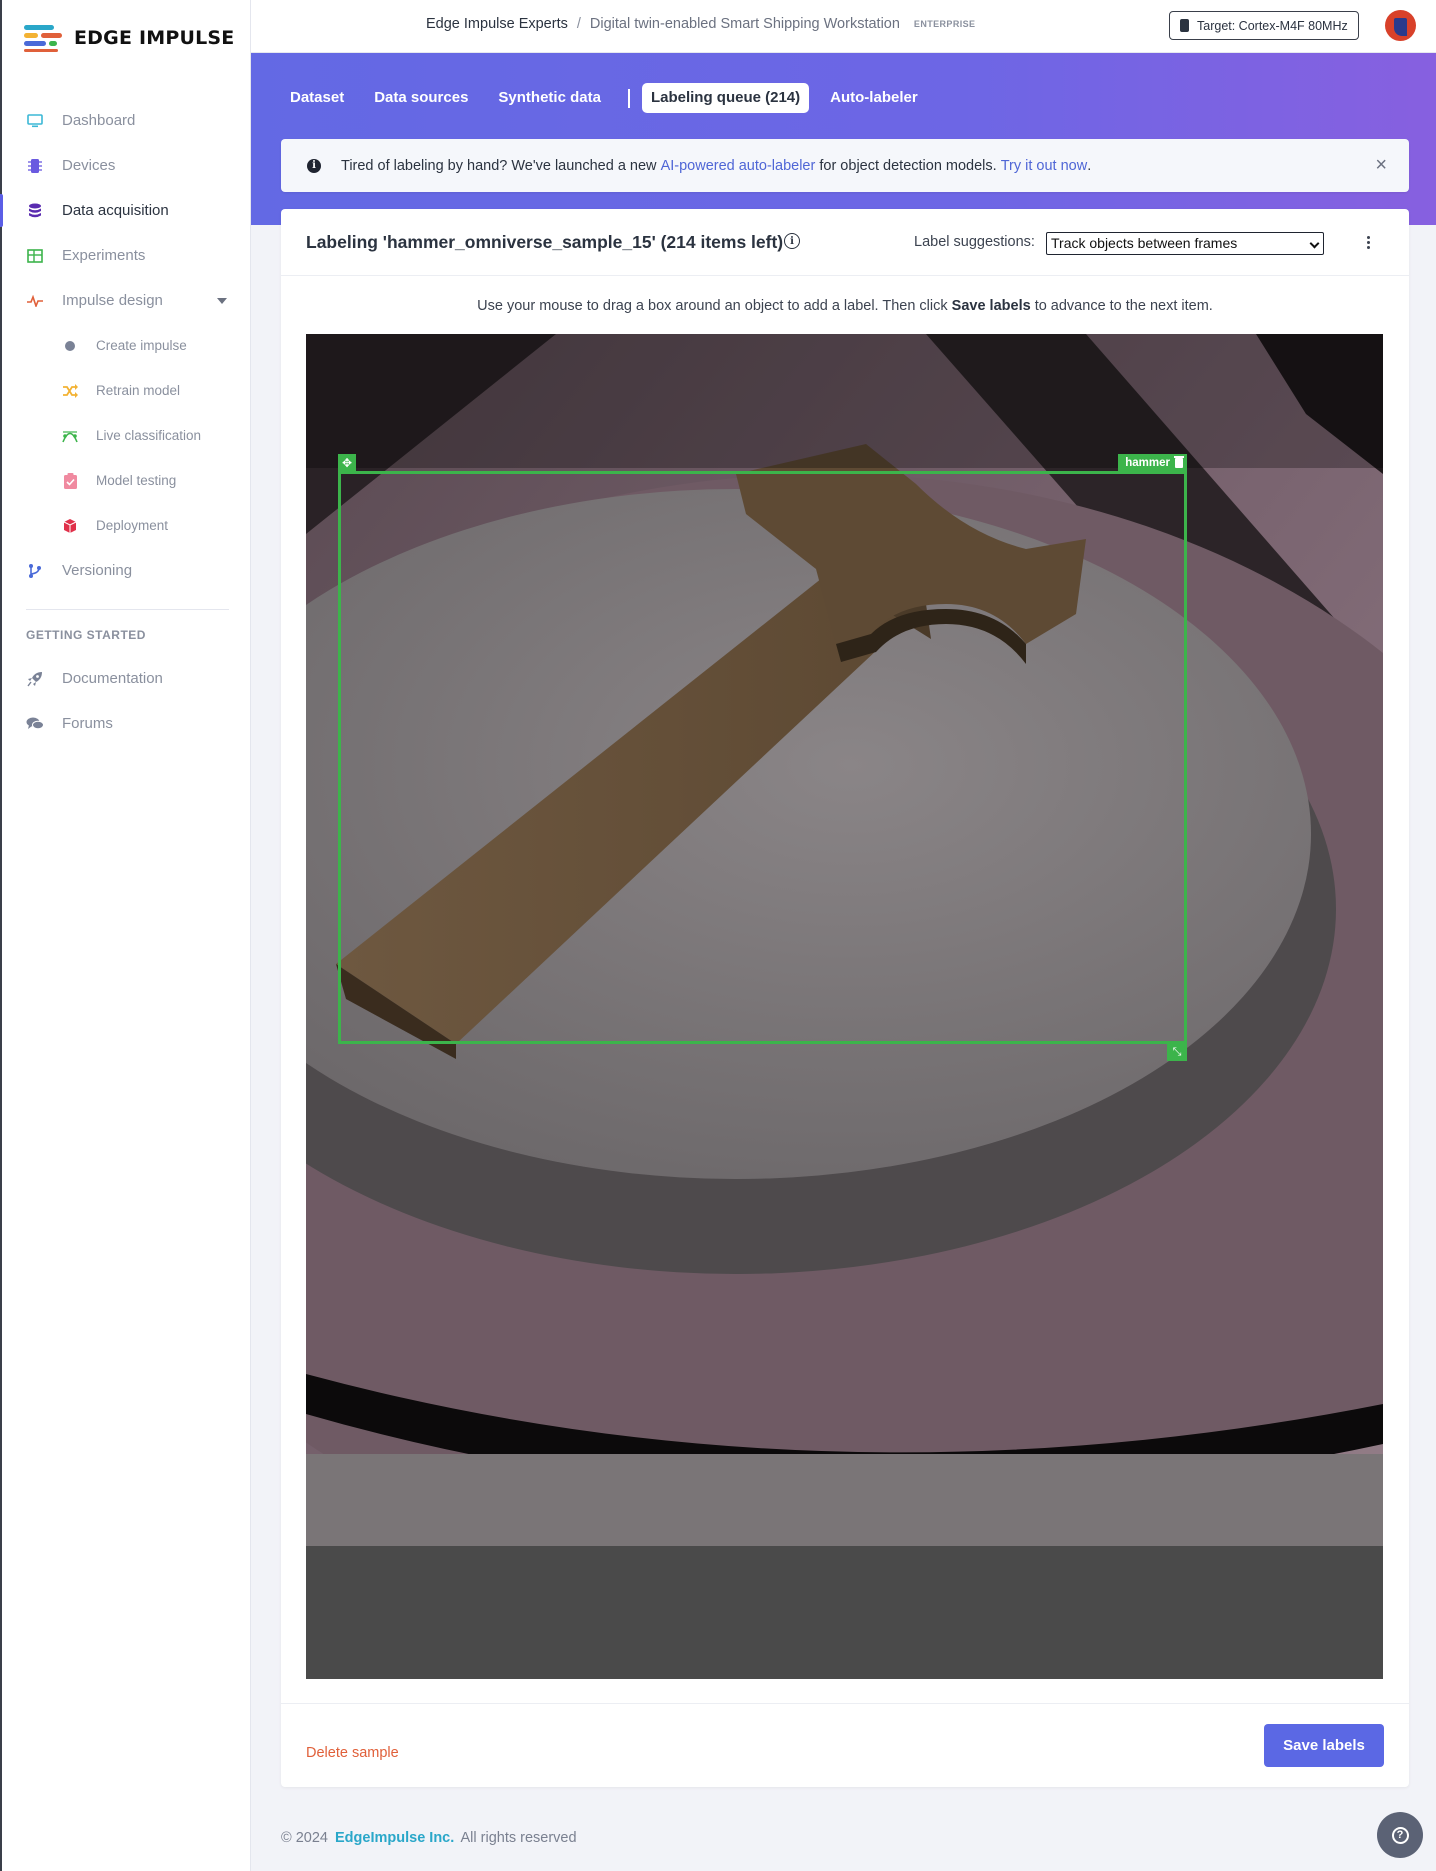 This screenshot has height=1871, width=1436. I want to click on shuffle-icon, so click(70, 391).